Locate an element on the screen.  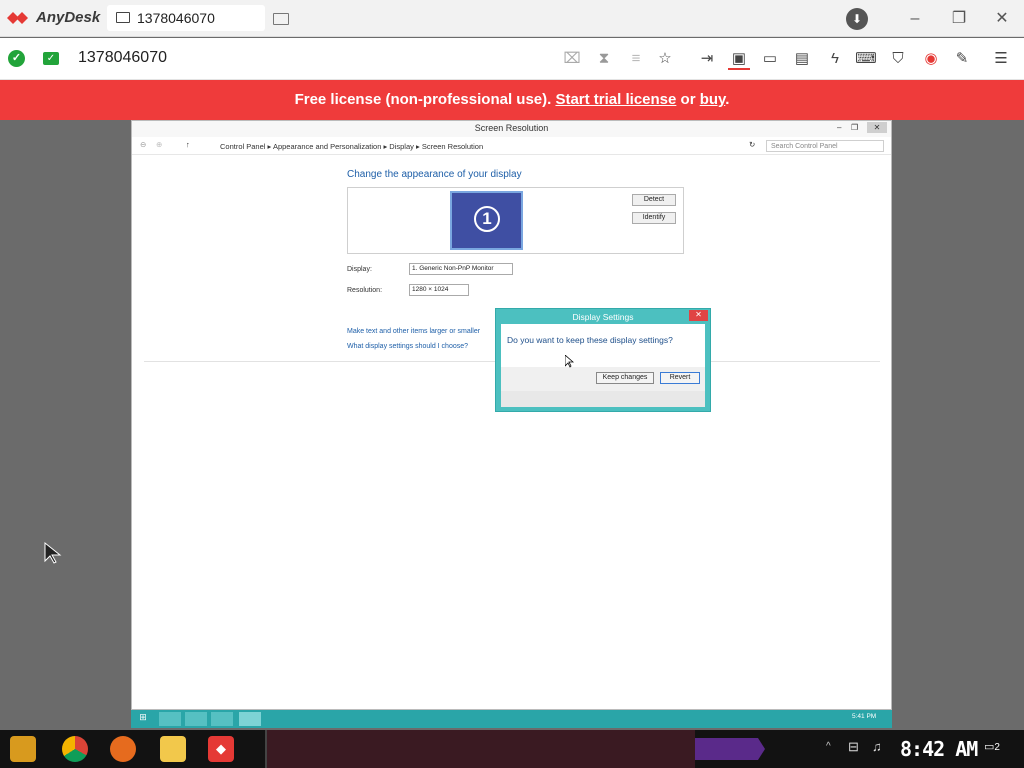
remote-window-title: Screen Resolution – ❐ ✕ is located at coordinates (511, 129).